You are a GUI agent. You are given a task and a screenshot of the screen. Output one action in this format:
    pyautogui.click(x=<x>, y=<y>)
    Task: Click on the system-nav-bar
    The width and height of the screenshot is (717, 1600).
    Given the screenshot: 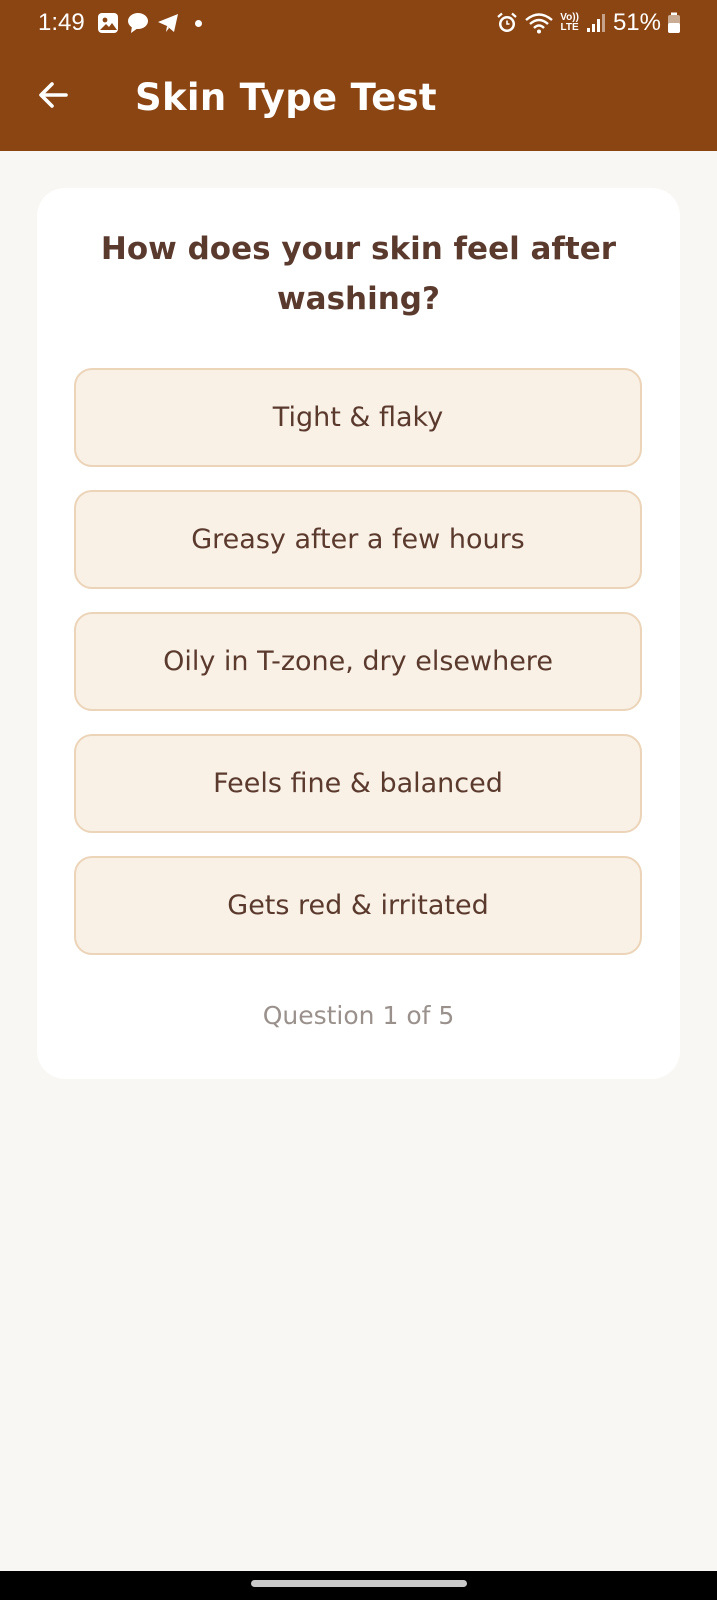 What is the action you would take?
    pyautogui.click(x=358, y=1585)
    